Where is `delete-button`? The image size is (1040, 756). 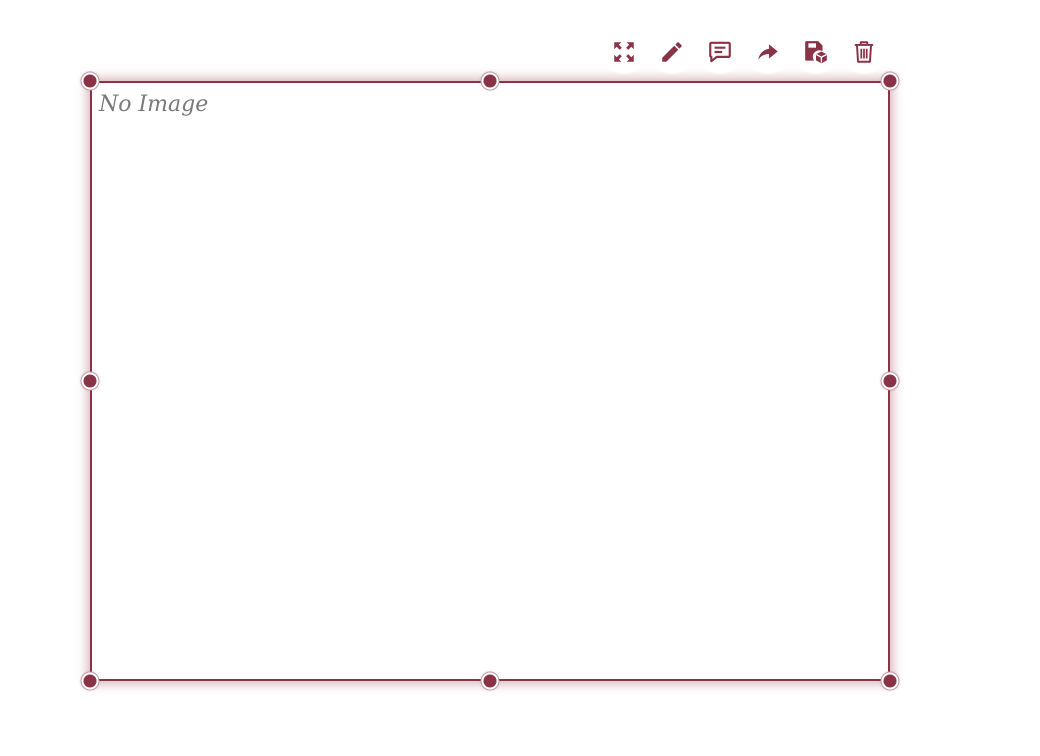
delete-button is located at coordinates (864, 52).